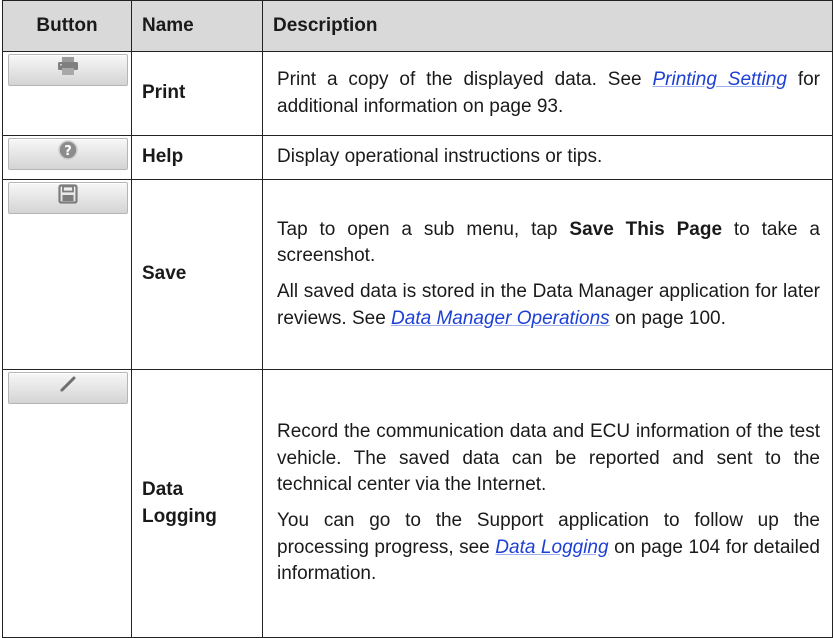 This screenshot has width=834, height=638. What do you see at coordinates (197, 274) in the screenshot?
I see `name-save: Save` at bounding box center [197, 274].